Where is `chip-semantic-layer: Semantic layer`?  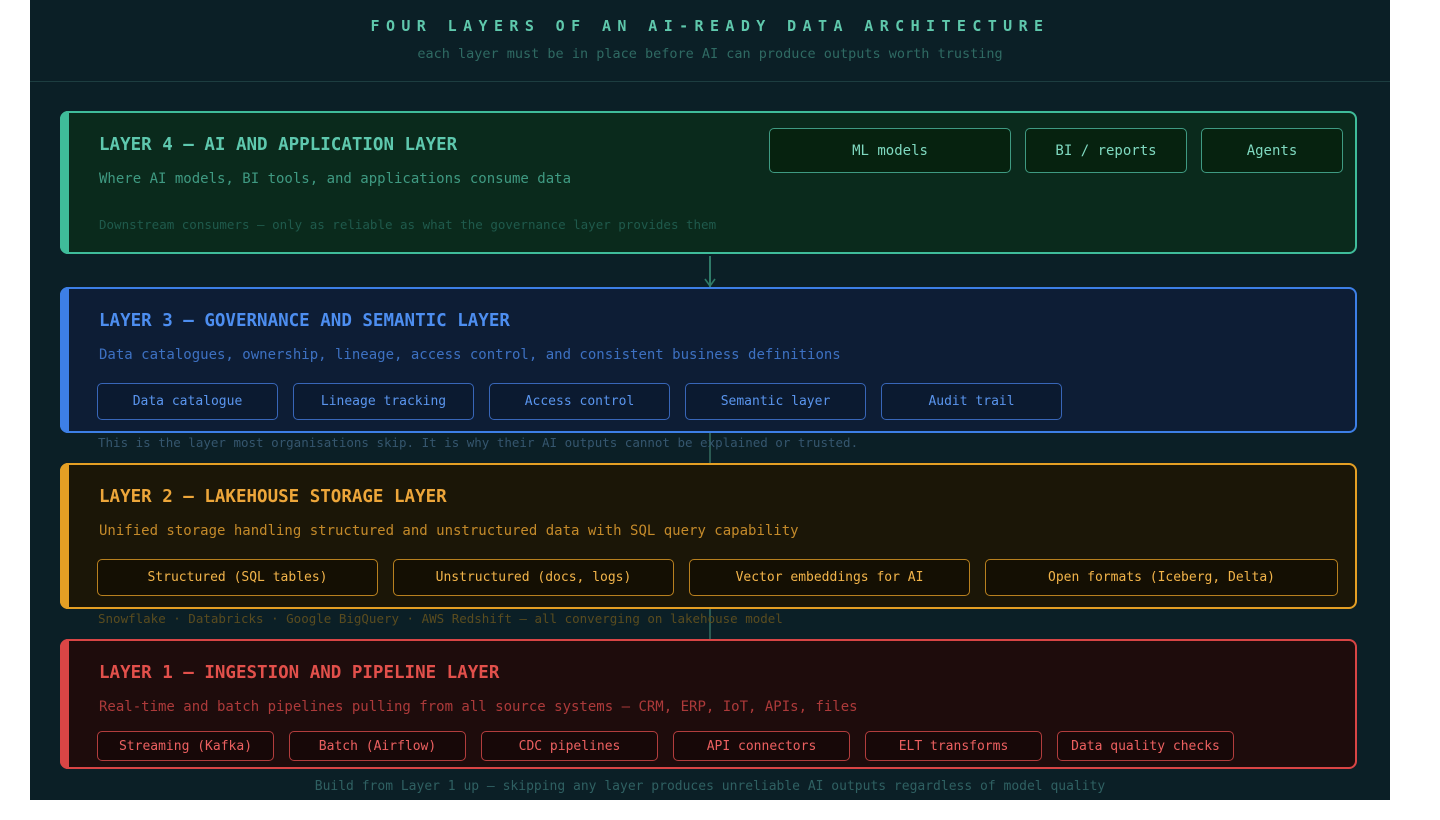
chip-semantic-layer: Semantic layer is located at coordinates (775, 401).